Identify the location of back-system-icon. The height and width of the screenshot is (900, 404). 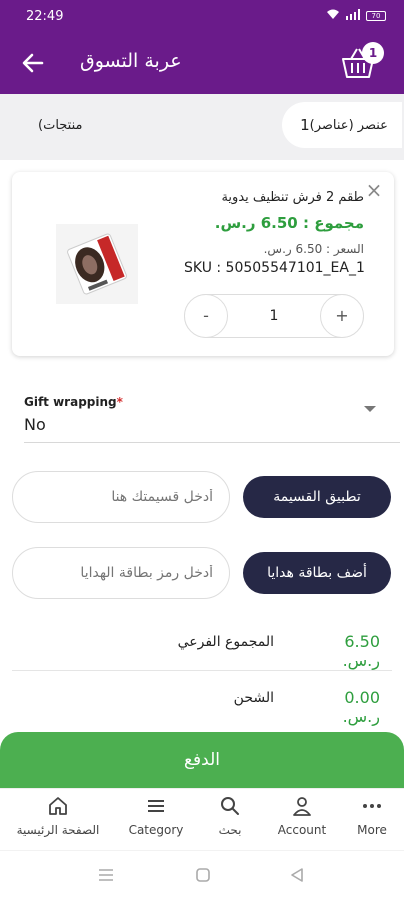
(297, 876).